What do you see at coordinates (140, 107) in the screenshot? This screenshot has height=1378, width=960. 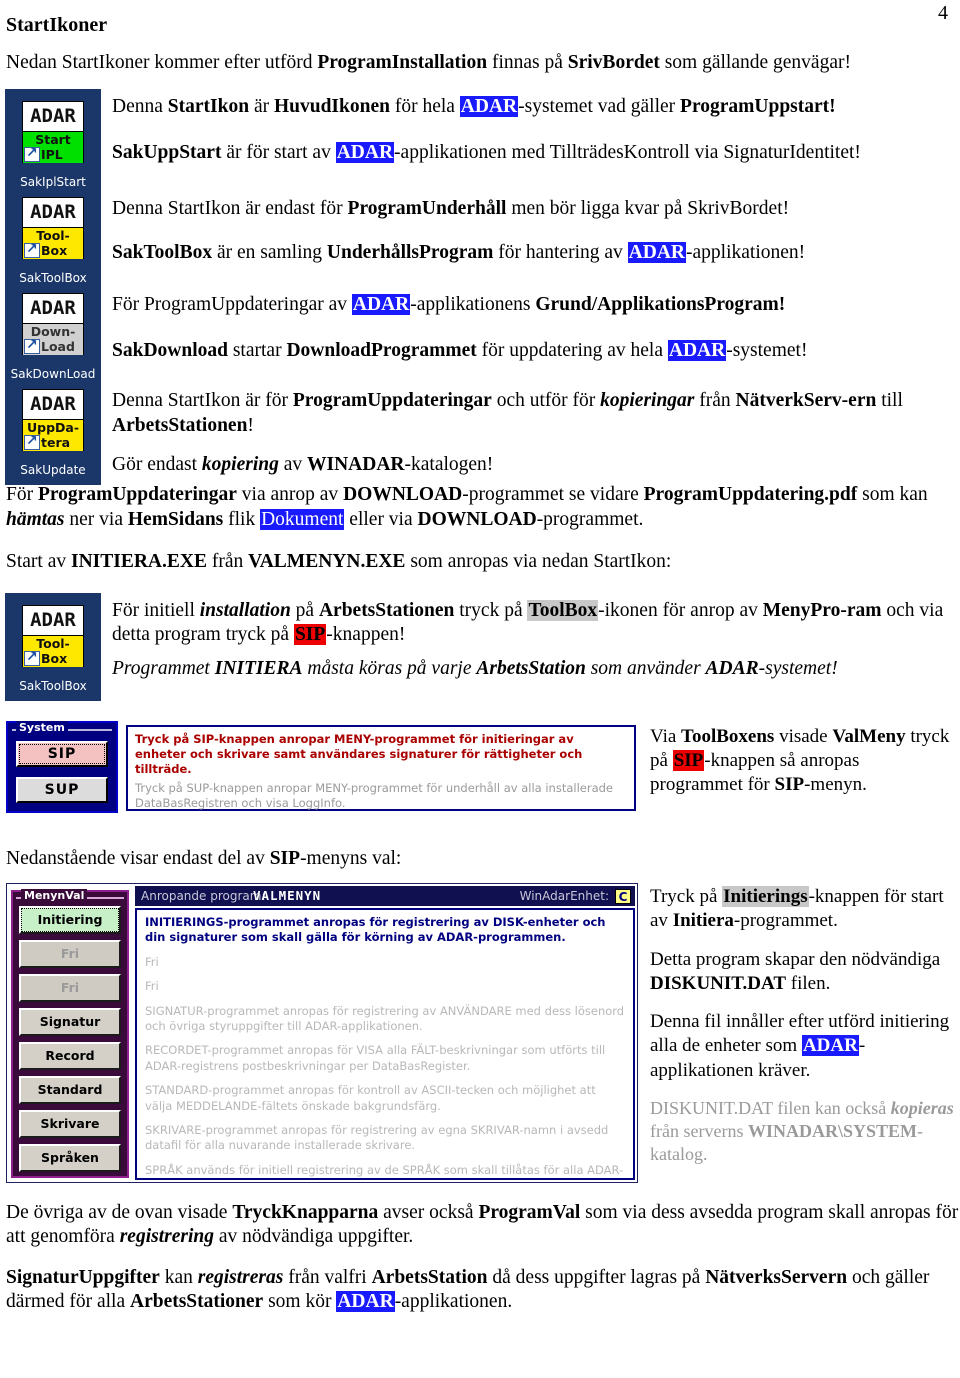 I see `p-huvudikon-run-0: Denna` at bounding box center [140, 107].